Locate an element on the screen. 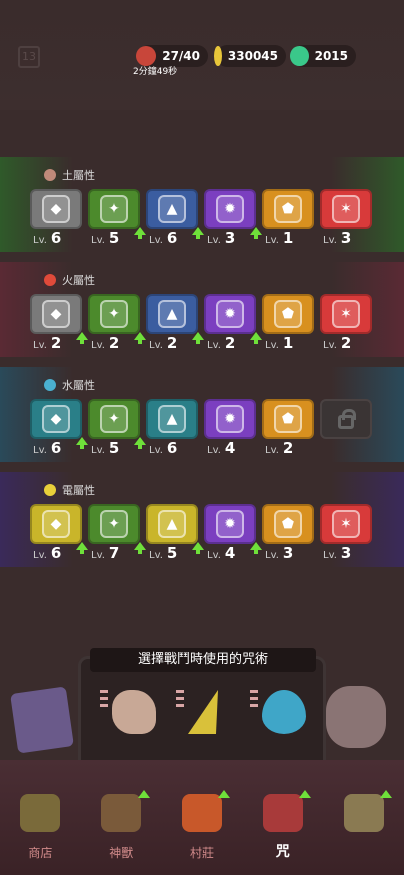 This screenshot has width=404, height=875. spell-card-row: ◆ Lv. 2 ✦ Lv. 2 ▲ Lv. 2 ✹ Lv. 2 ⬟ Lv. 1 ✶ Lv. 2 is located at coordinates (201, 323).